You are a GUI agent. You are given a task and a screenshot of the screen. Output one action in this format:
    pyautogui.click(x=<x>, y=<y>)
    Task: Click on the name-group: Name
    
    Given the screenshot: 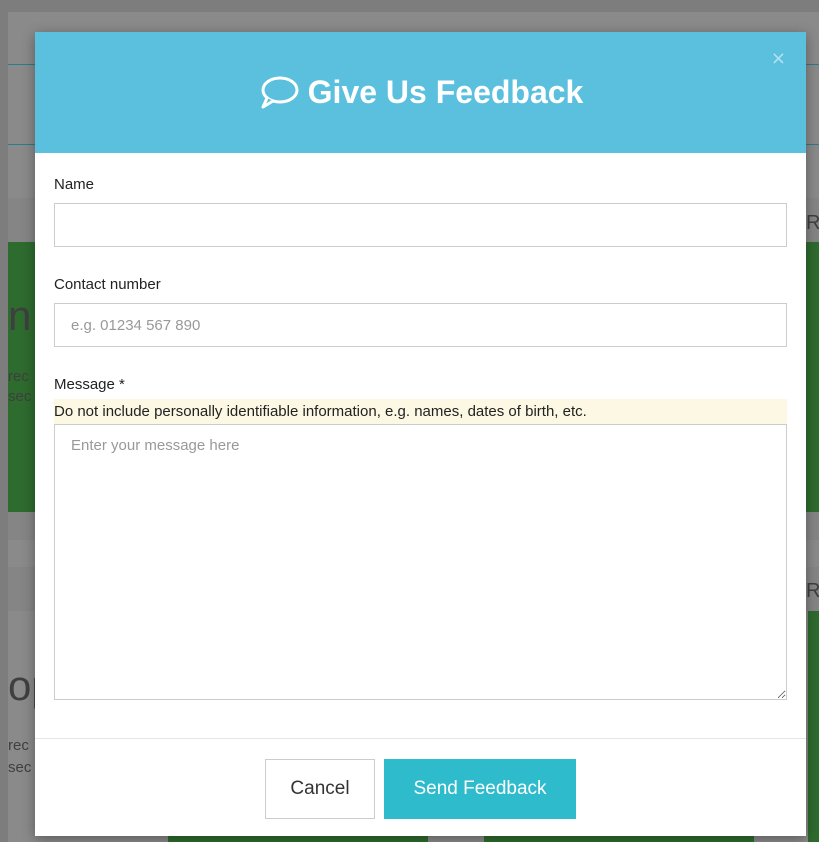 What is the action you would take?
    pyautogui.click(x=420, y=211)
    